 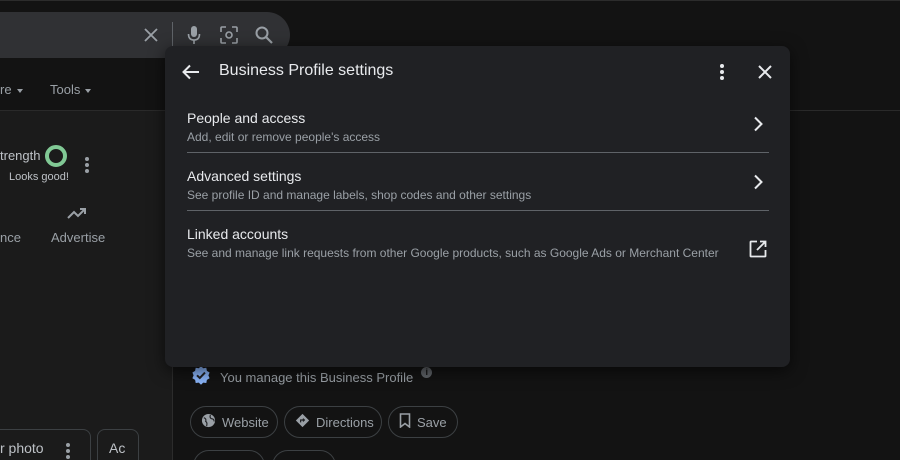 What do you see at coordinates (244, 176) in the screenshot?
I see `item-title: Advanced settings` at bounding box center [244, 176].